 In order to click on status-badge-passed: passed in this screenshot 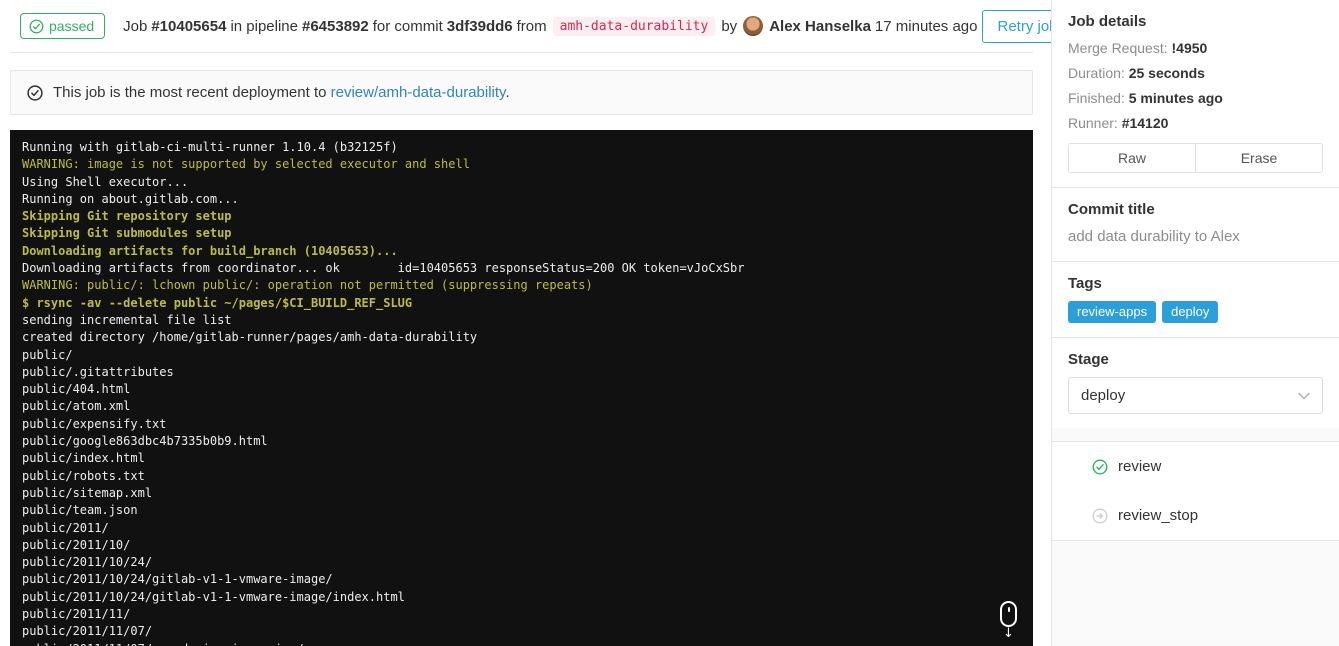, I will do `click(63, 26)`.